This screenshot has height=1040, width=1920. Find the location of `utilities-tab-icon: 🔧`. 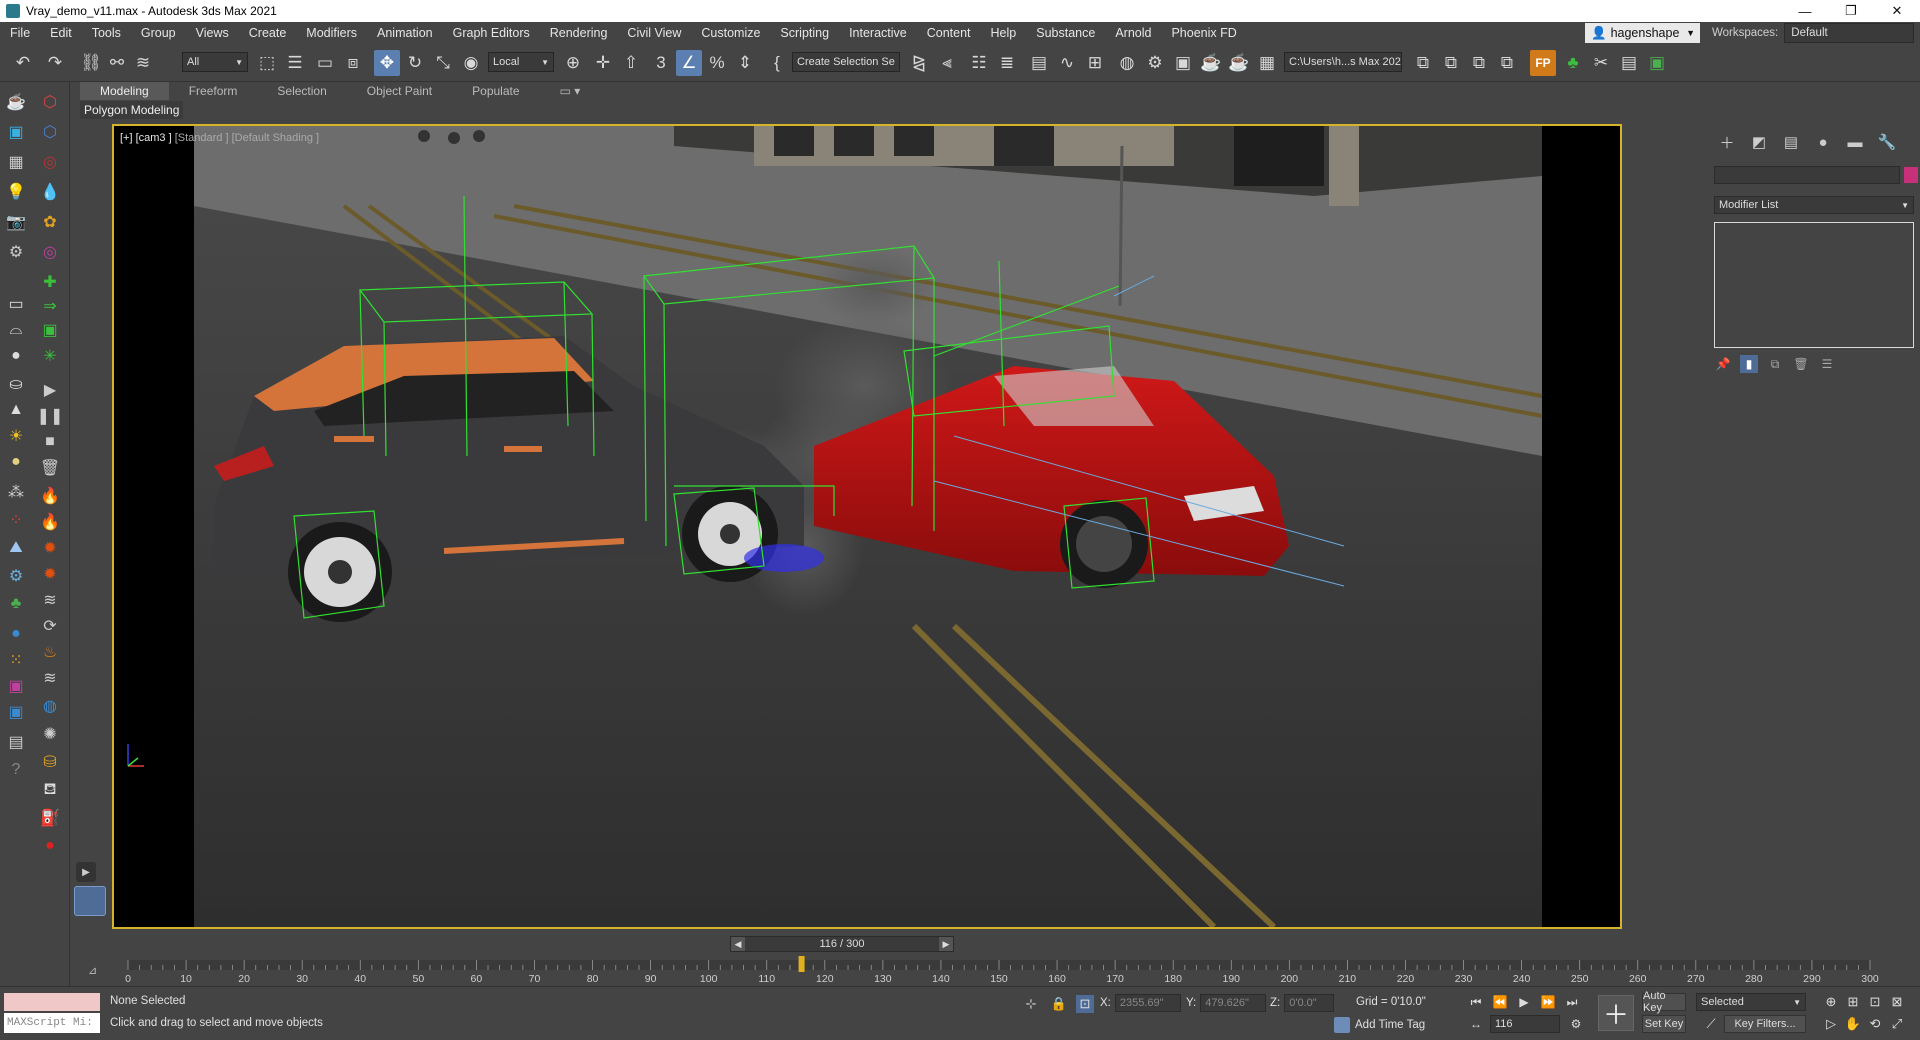

utilities-tab-icon: 🔧 is located at coordinates (1887, 142).